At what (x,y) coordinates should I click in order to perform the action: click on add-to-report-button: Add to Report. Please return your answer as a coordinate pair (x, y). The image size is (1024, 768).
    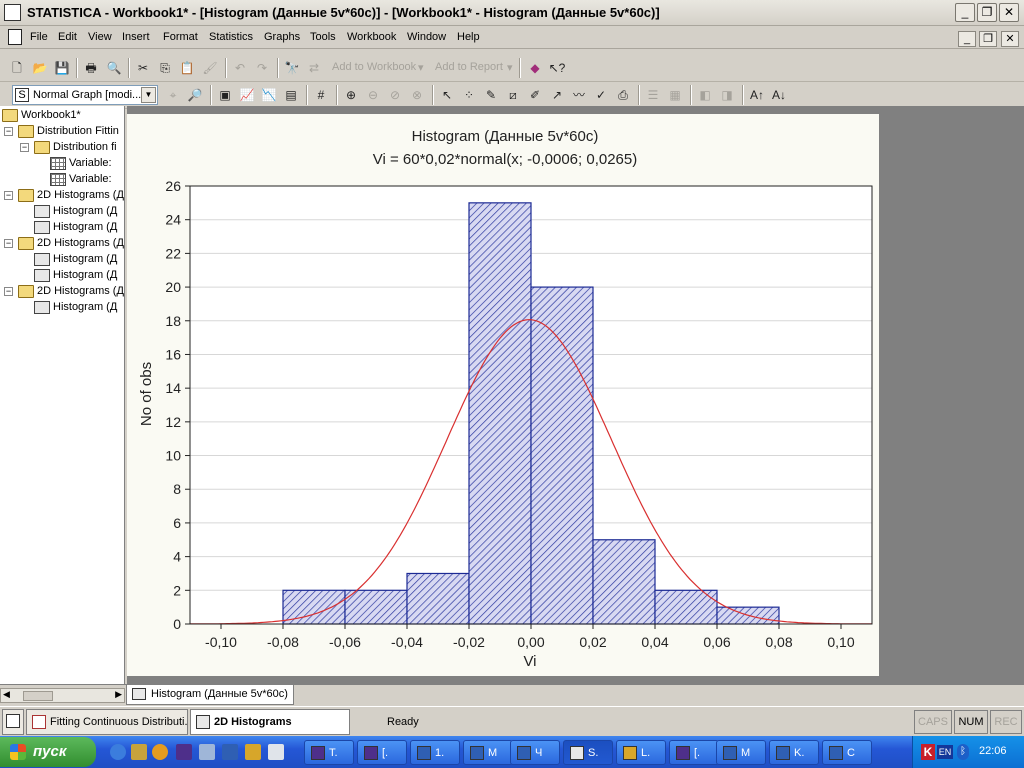
    Looking at the image, I should click on (469, 67).